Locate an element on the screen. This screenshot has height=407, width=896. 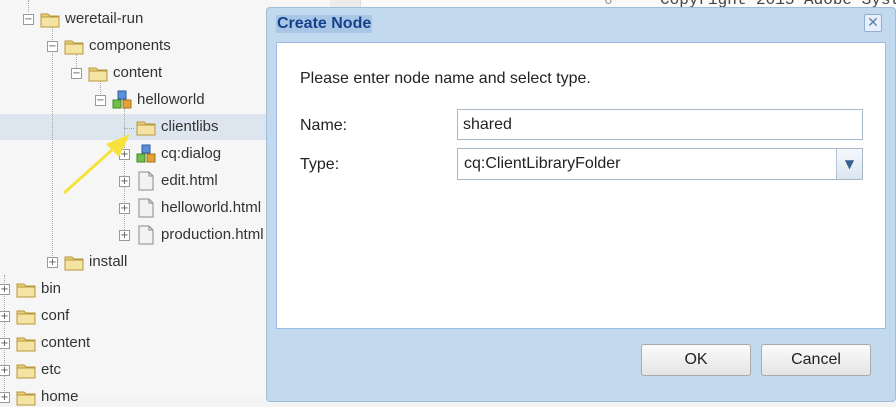
tree-label-production-html: production.html is located at coordinates (212, 235).